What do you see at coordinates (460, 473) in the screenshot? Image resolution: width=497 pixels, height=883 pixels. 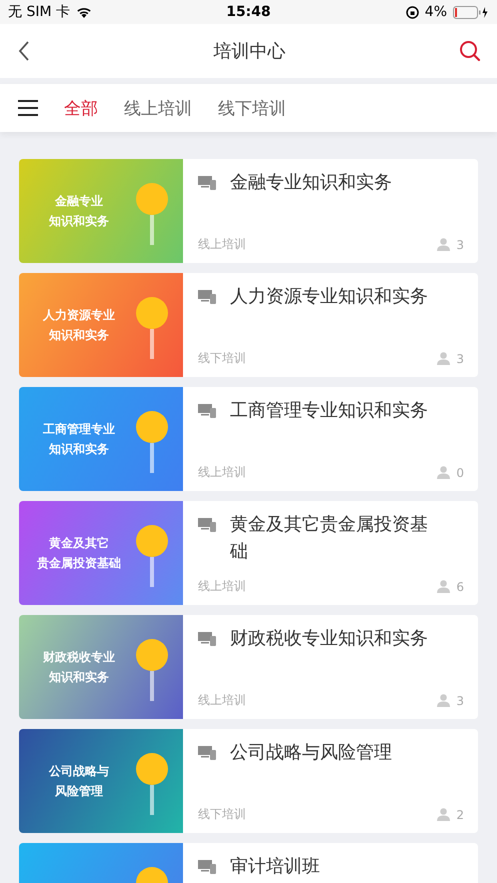 I see `participant-count: 0` at bounding box center [460, 473].